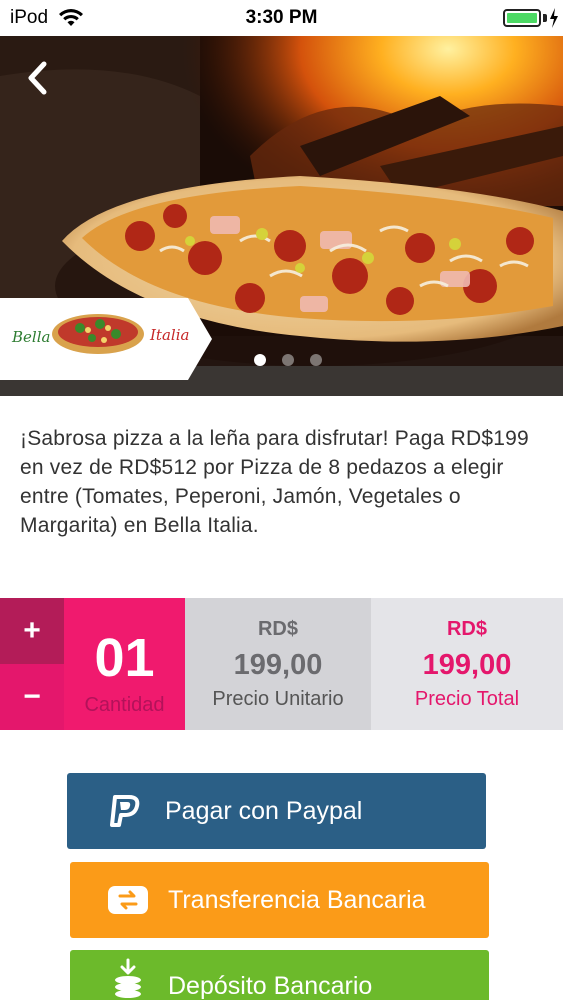  I want to click on pay-with-paypal-button: Pagar con Paypal, so click(276, 811).